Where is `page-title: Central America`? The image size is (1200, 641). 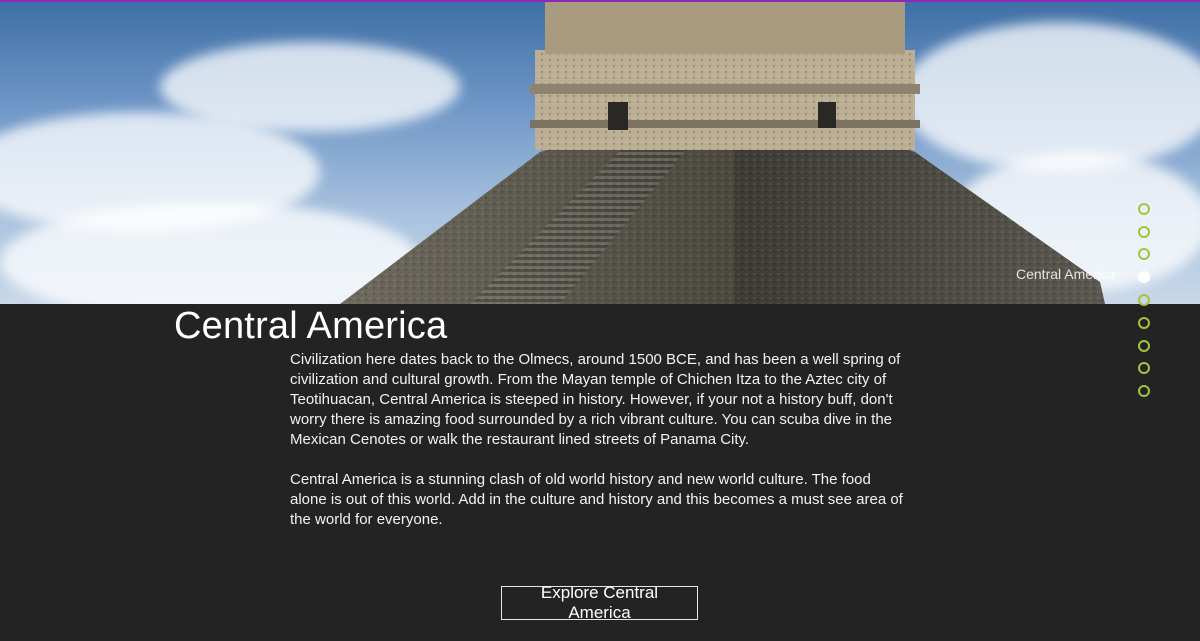
page-title: Central America is located at coordinates (311, 326).